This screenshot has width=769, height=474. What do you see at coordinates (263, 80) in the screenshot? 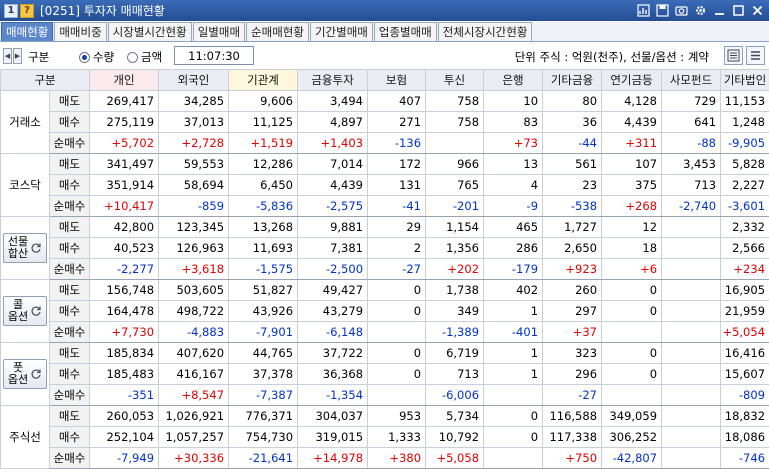
I see `column-header: 기관계` at bounding box center [263, 80].